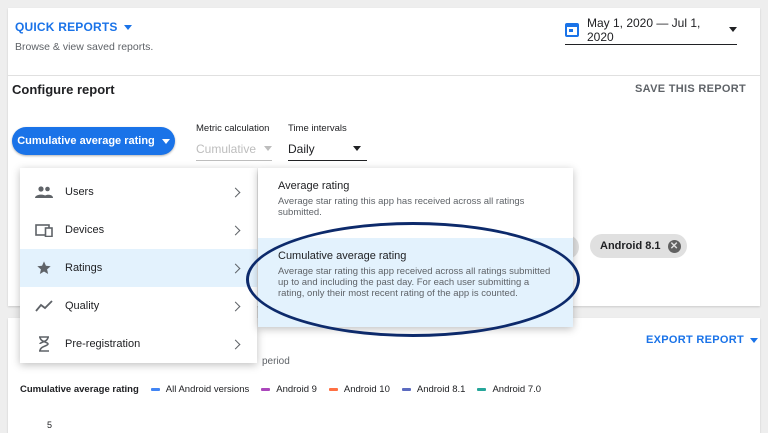  Describe the element at coordinates (296, 389) in the screenshot. I see `legend-label: Android 9` at that location.